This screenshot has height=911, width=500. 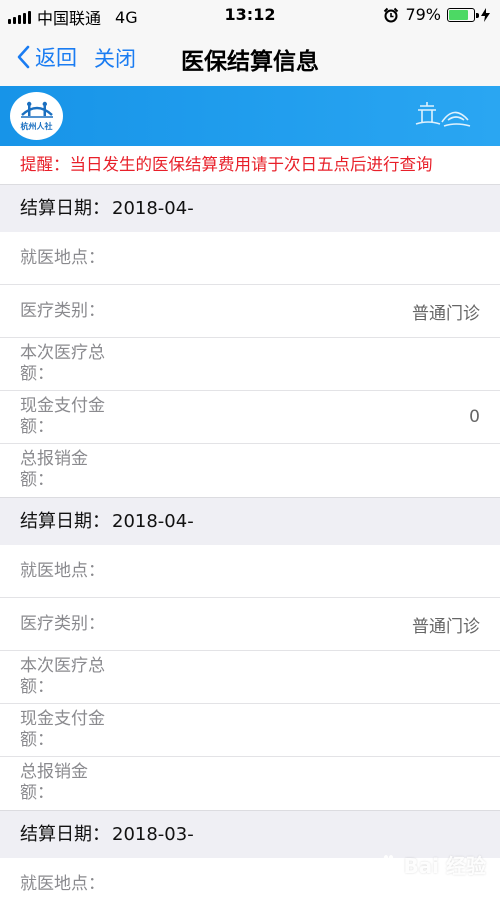 I want to click on alarm-clock-icon, so click(x=391, y=14).